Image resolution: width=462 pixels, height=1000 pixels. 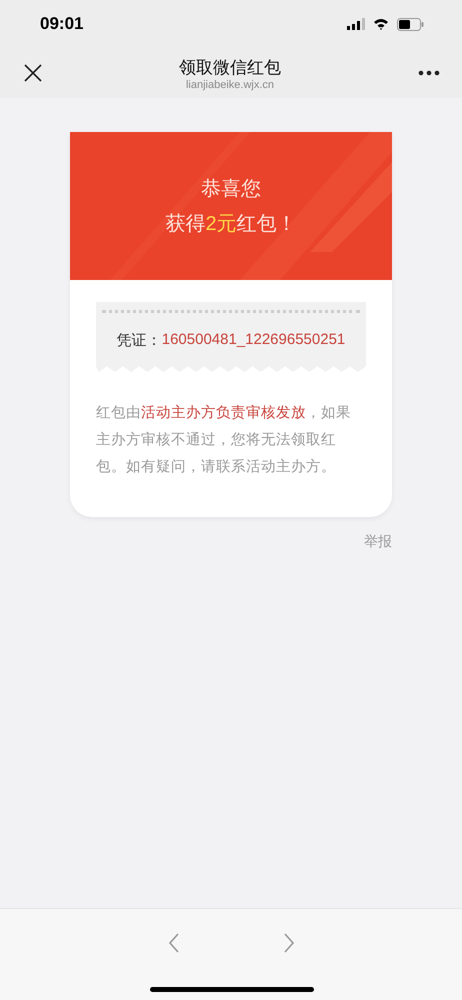 I want to click on forward-icon, so click(x=288, y=943).